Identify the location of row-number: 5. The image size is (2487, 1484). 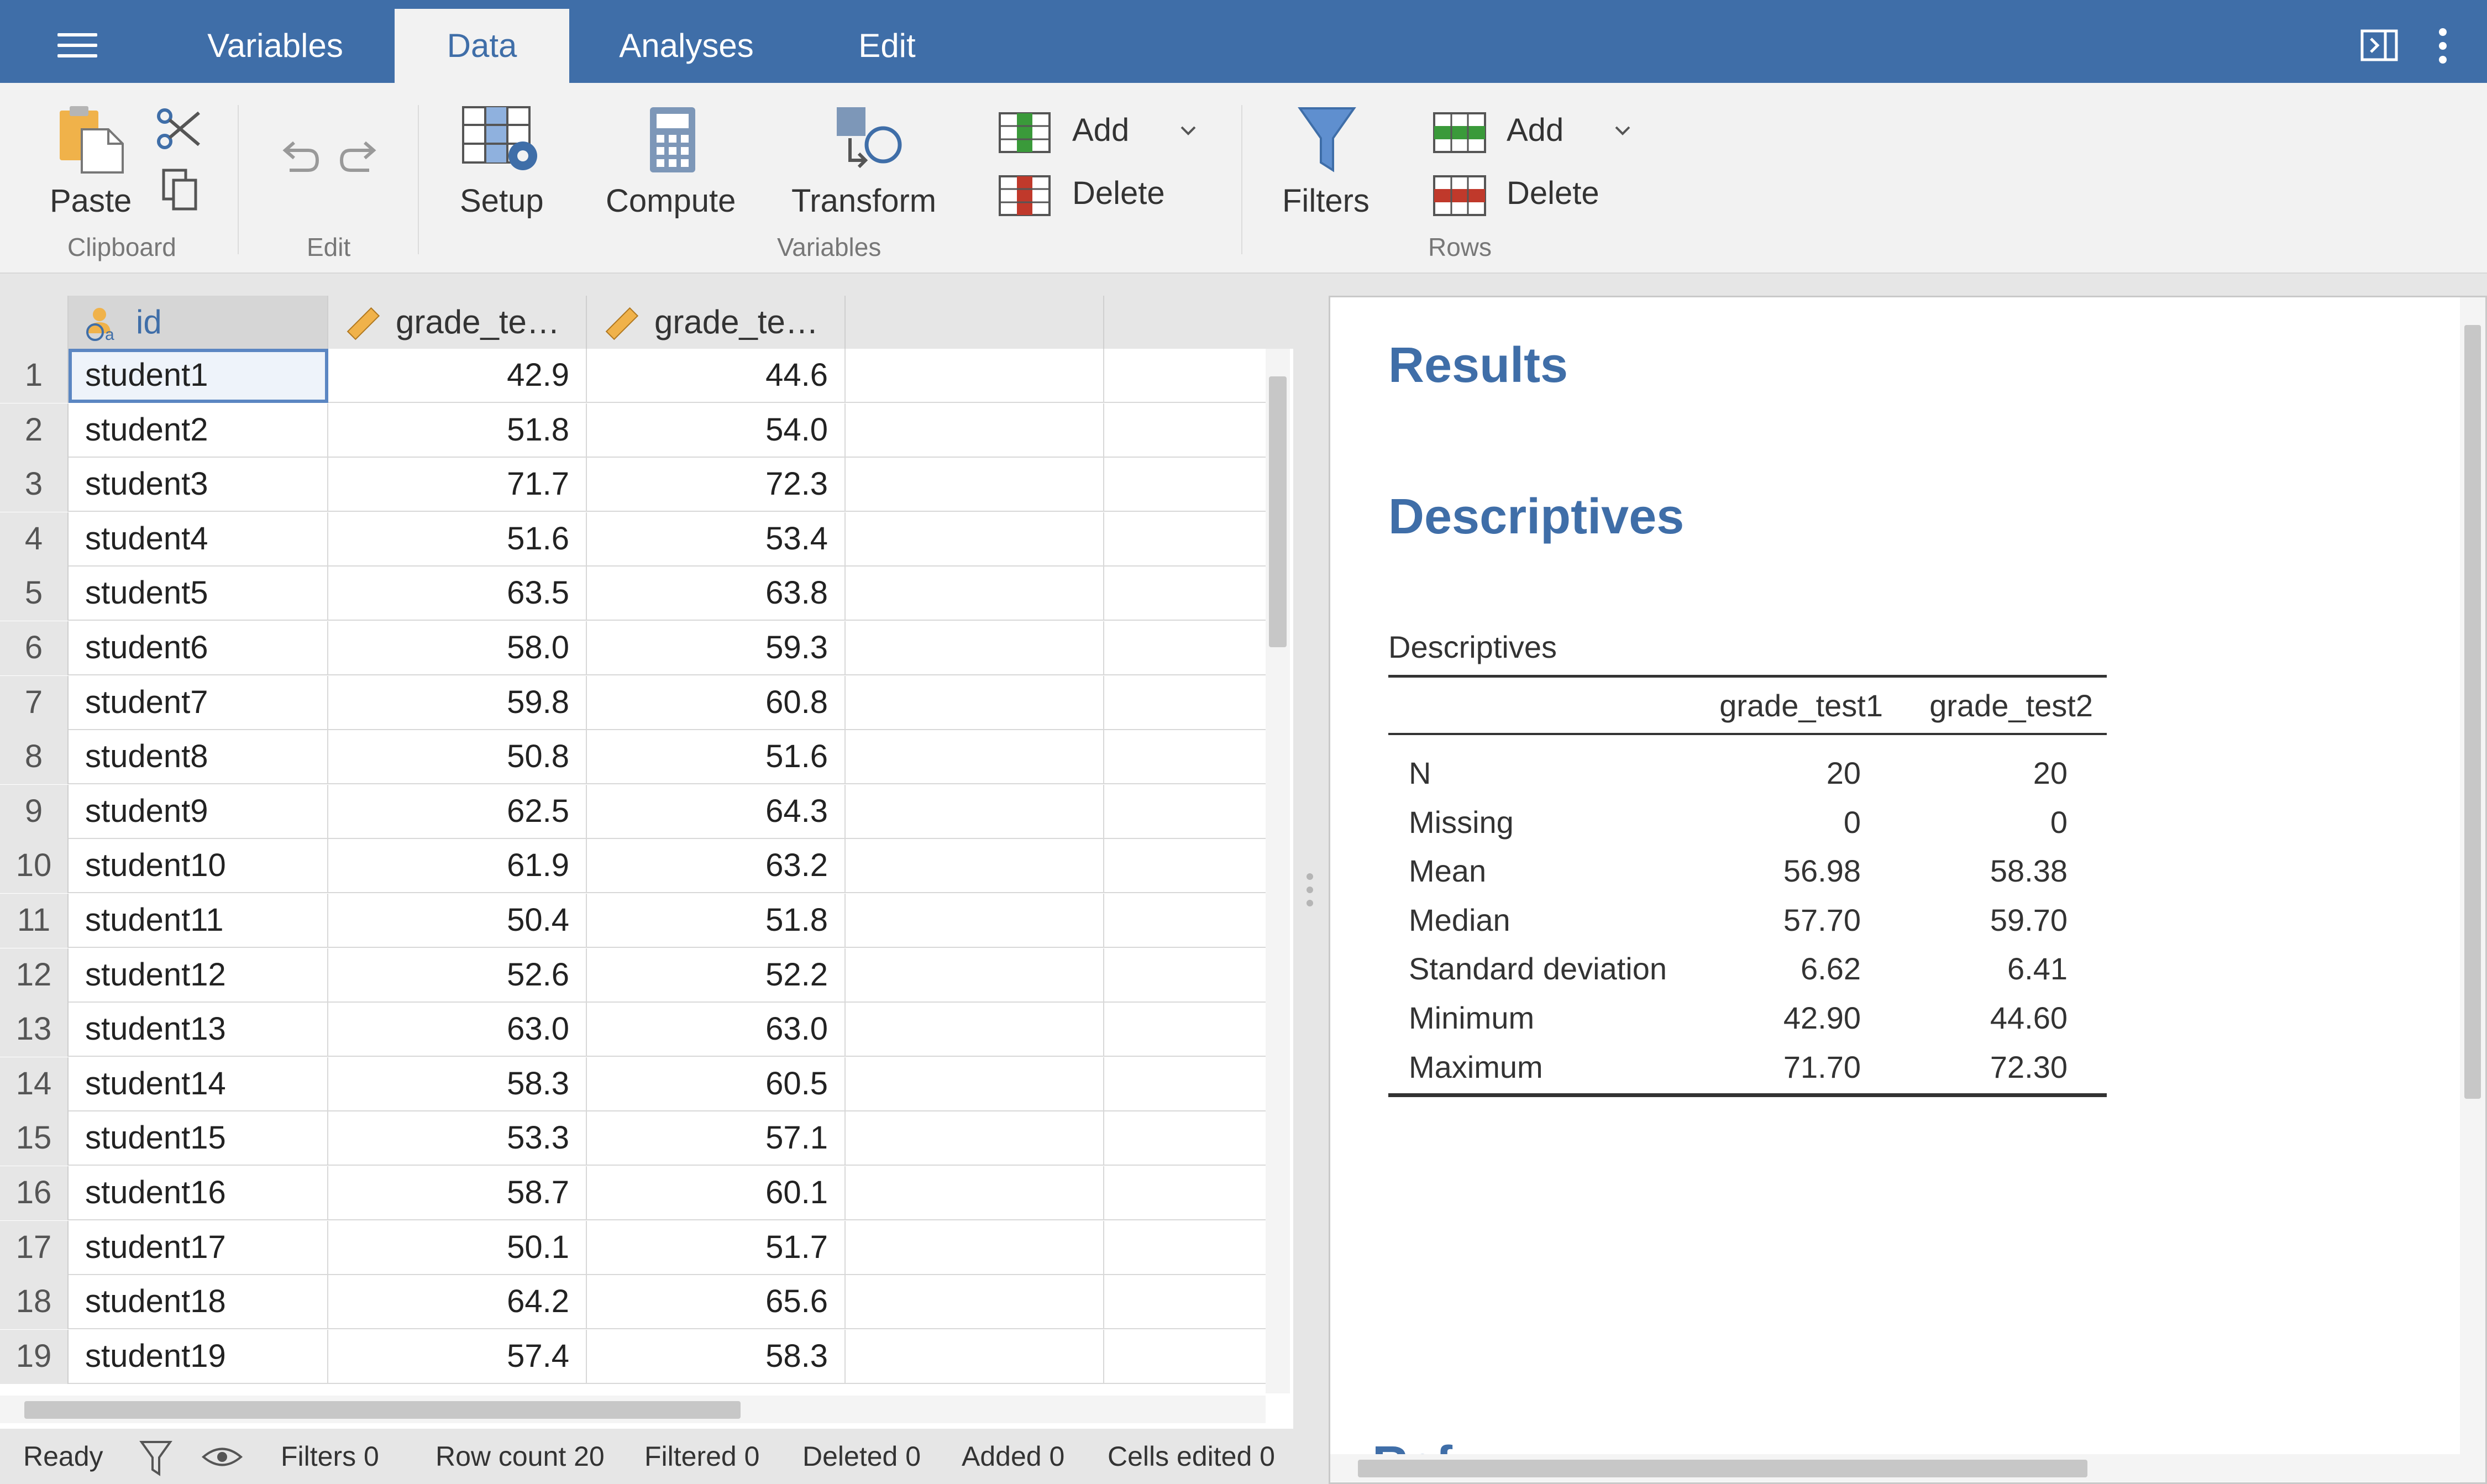
(34, 594).